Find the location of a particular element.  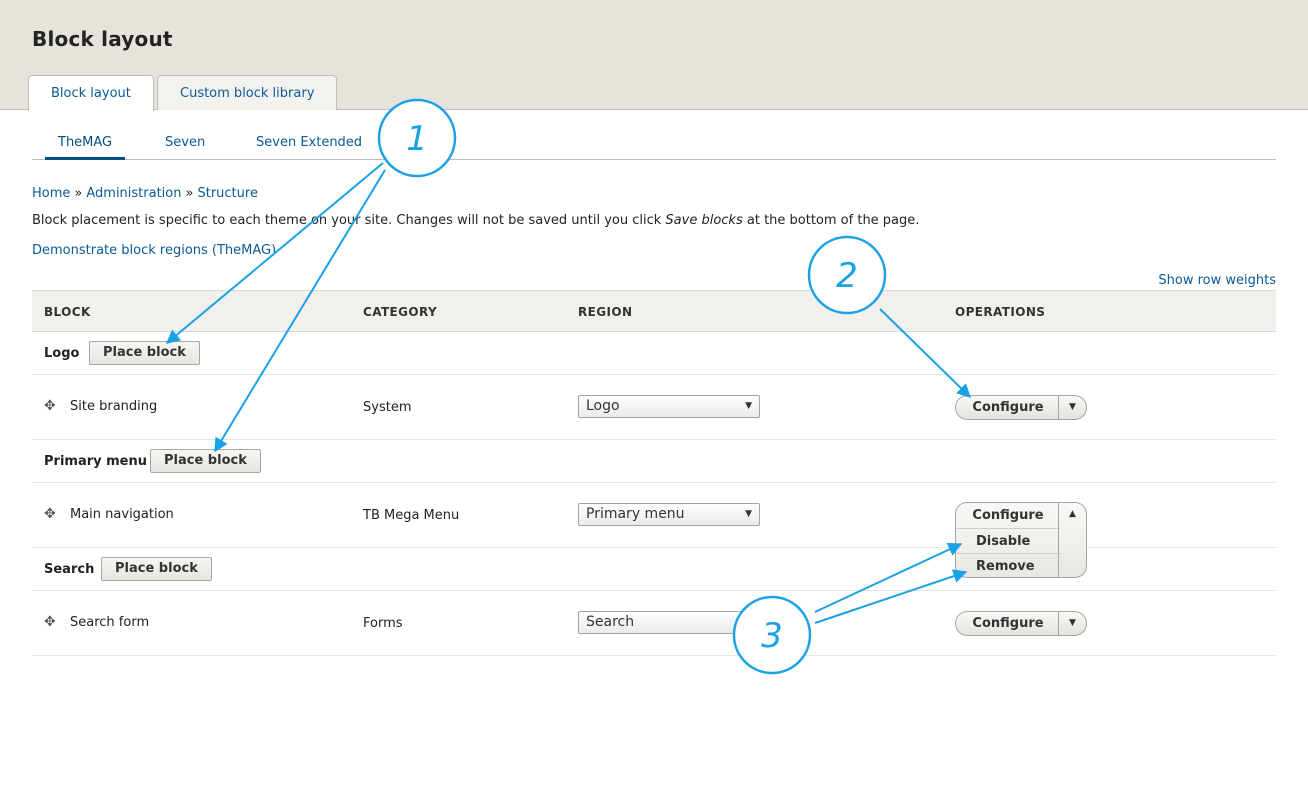

region-select: Logo ▼ is located at coordinates (669, 406).